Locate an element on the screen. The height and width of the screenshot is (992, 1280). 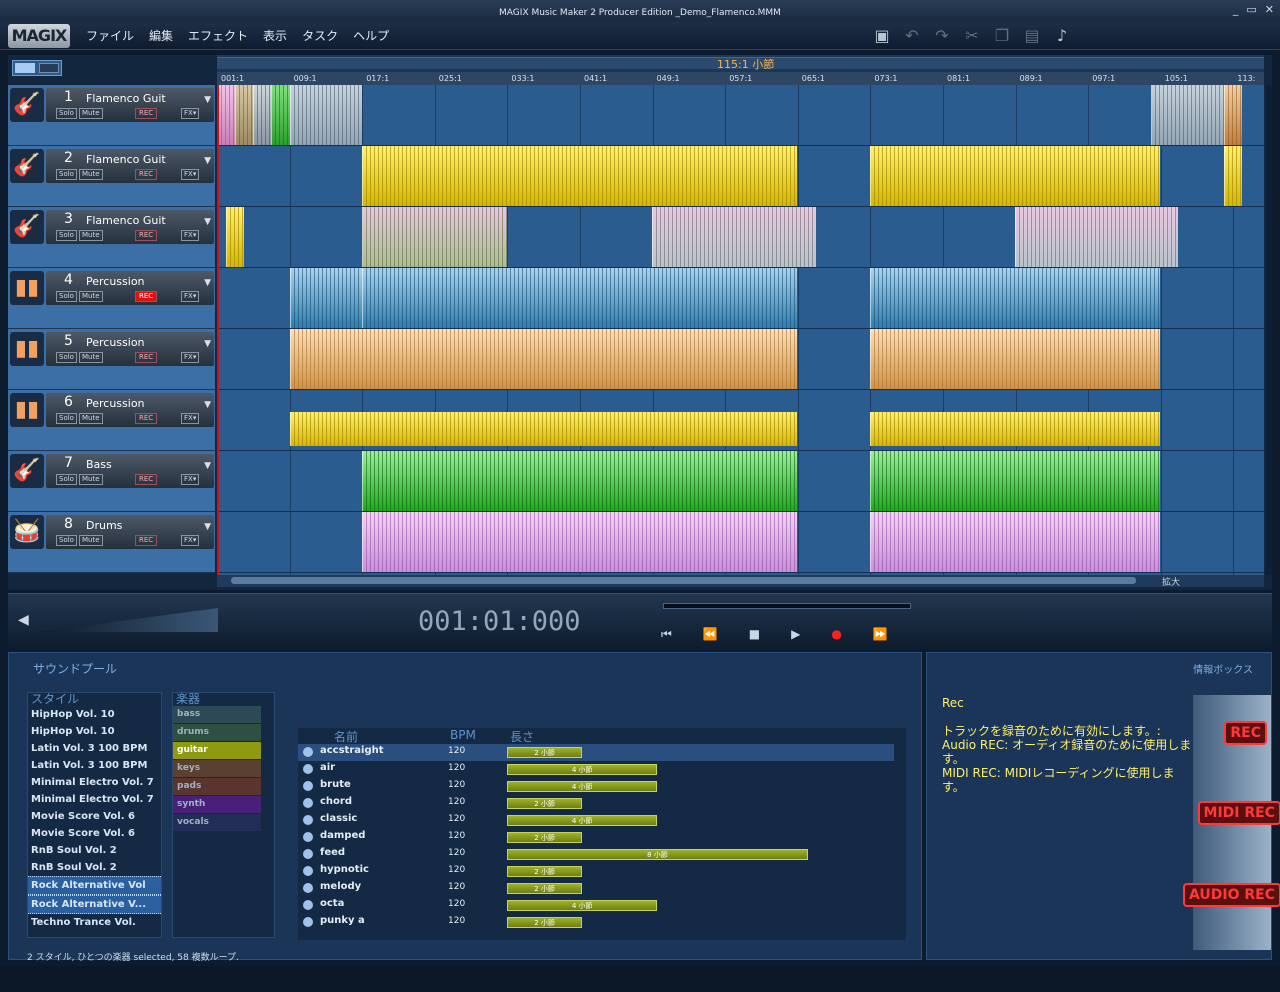
track-header: ▮▮ 4 Percussion ▼ Solo Mute REC FX▾ is located at coordinates (111, 298).